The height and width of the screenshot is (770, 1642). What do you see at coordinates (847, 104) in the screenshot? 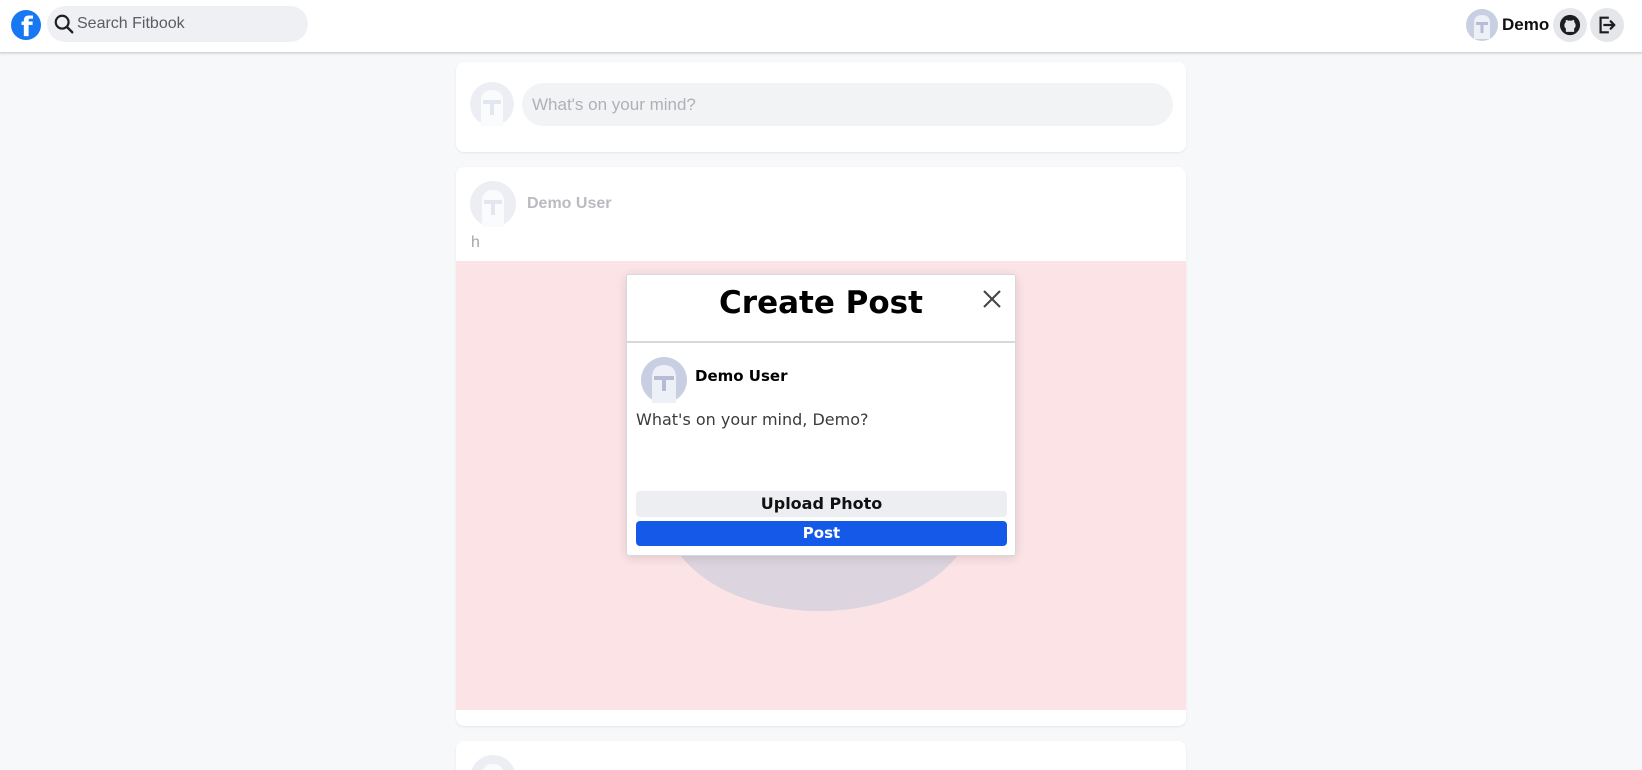
I see `composer-input: What's on your mind?` at bounding box center [847, 104].